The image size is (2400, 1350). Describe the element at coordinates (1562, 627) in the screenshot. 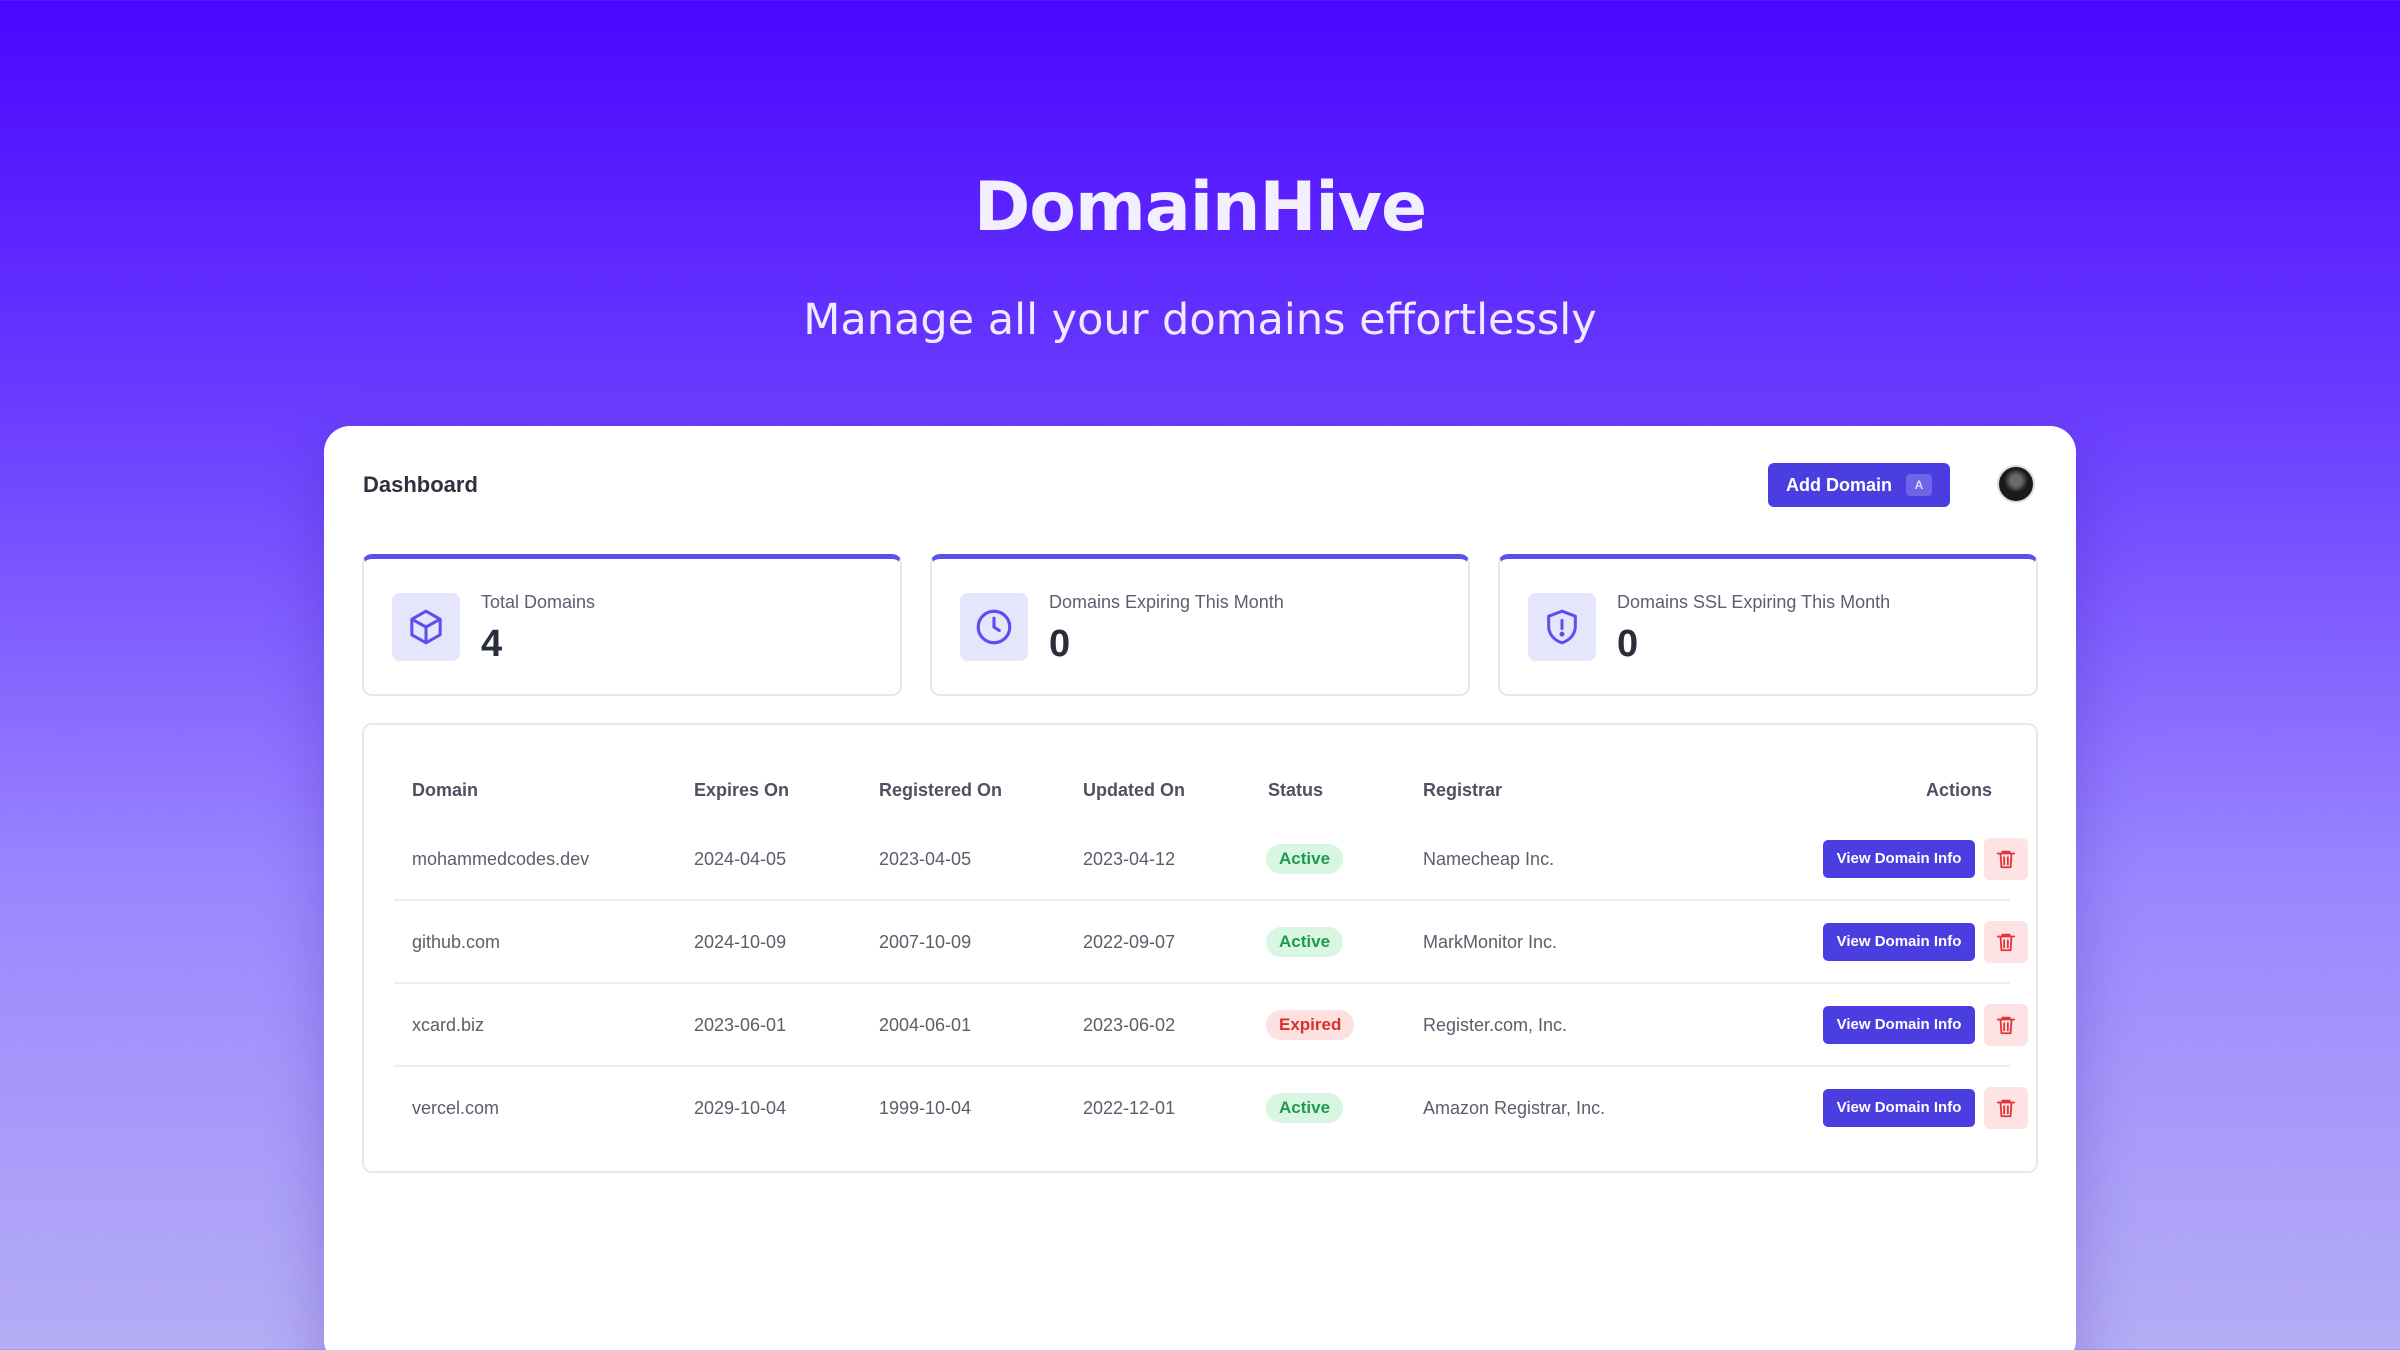

I see `shield-alert-icon` at that location.